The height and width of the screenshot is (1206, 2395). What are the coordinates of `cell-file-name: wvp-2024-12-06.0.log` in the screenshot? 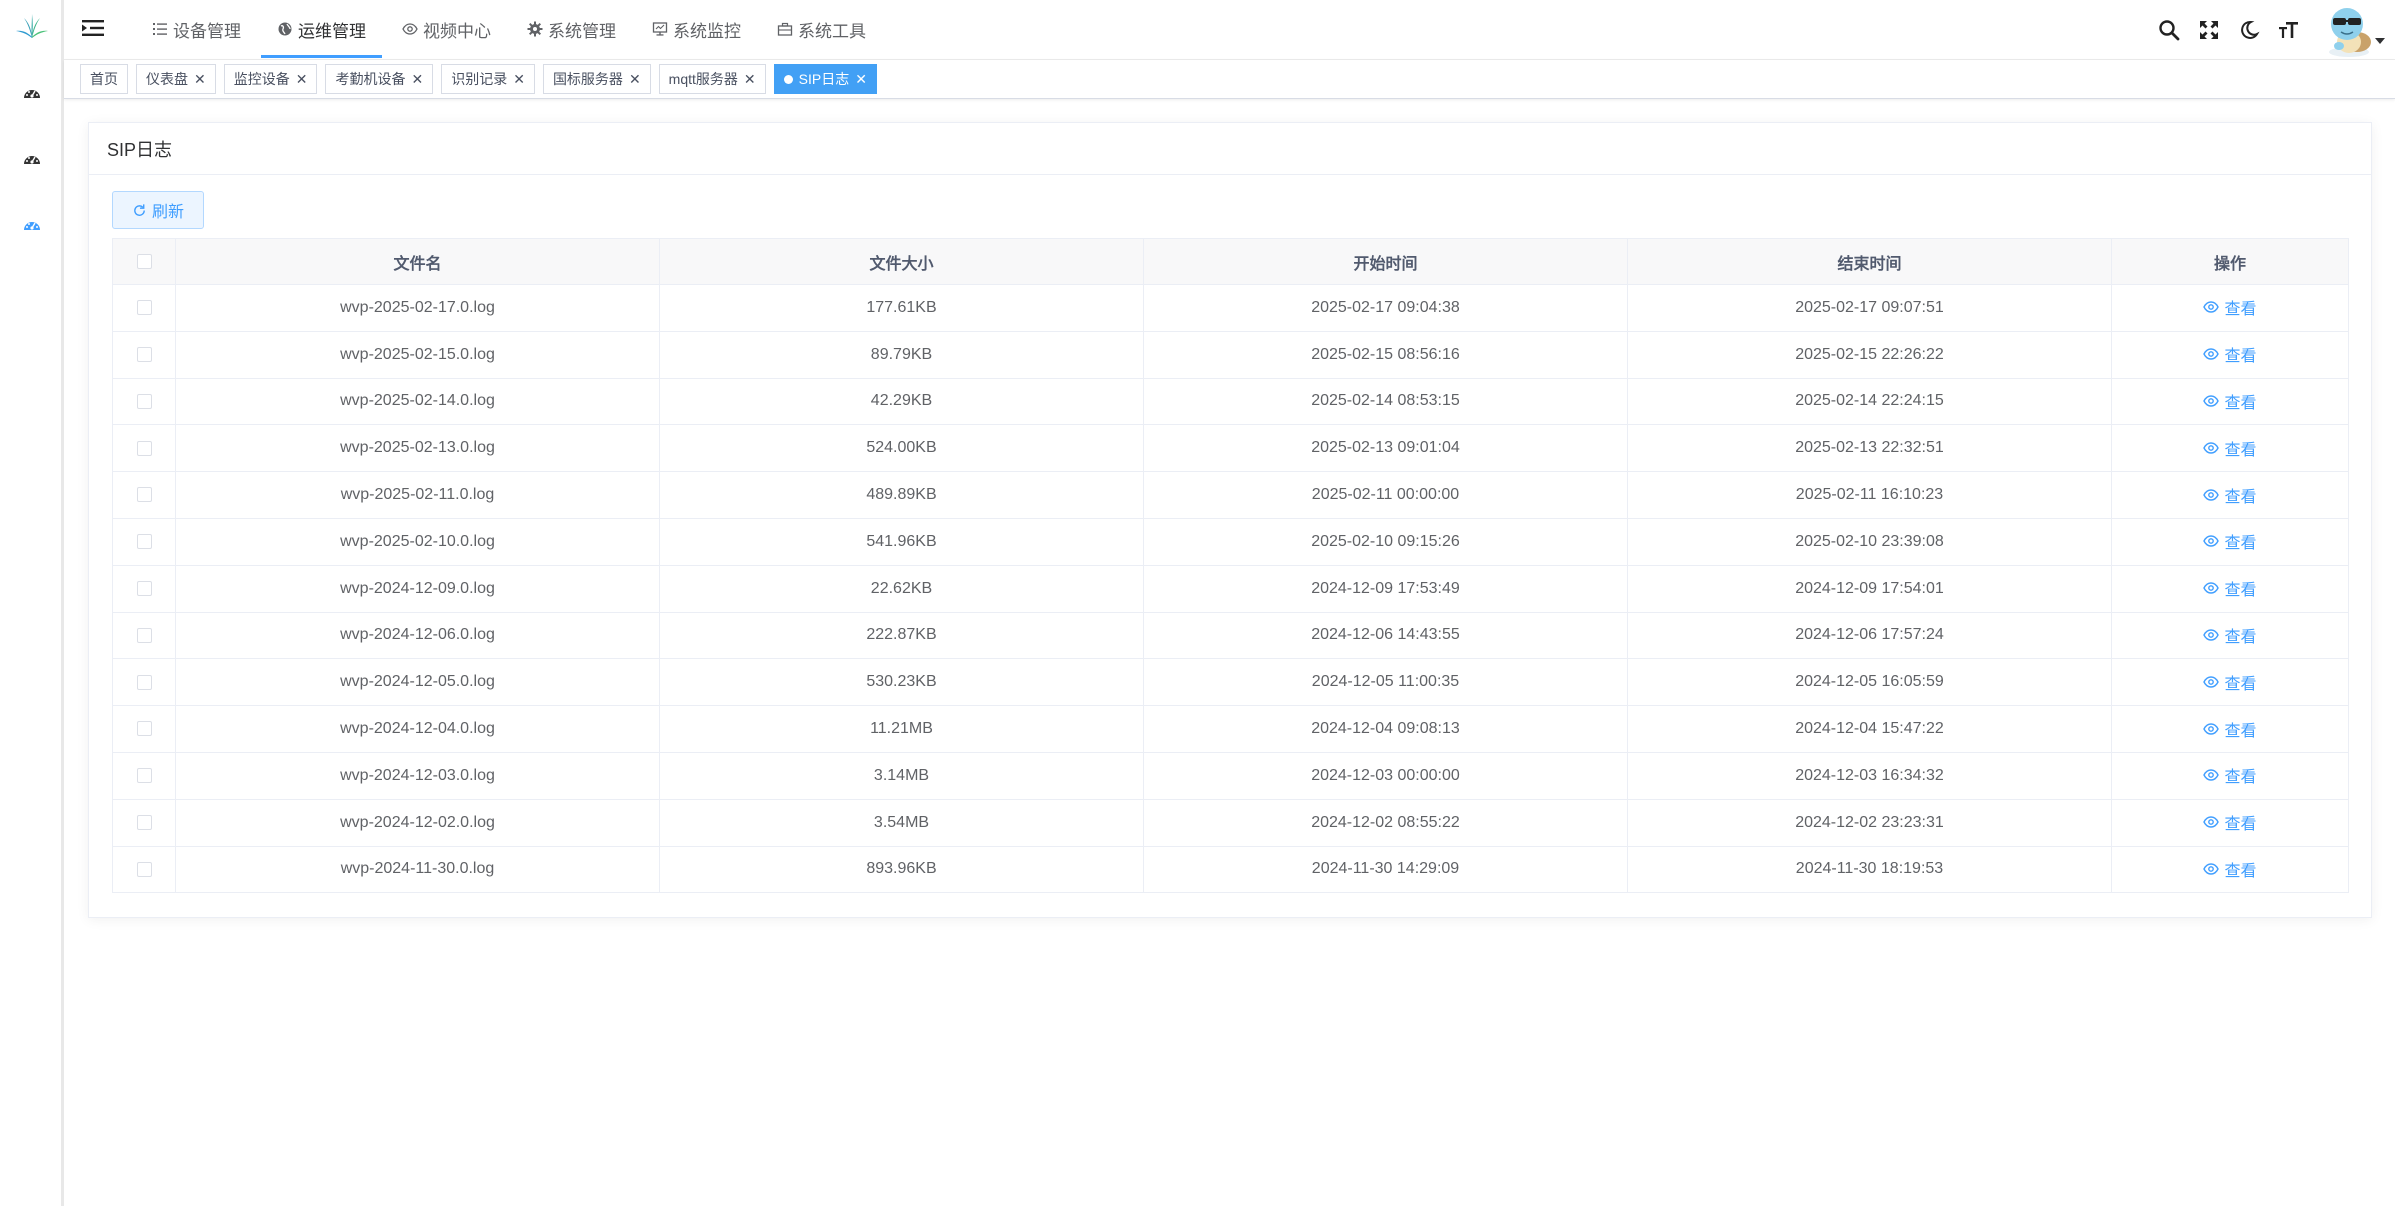 It's located at (417, 636).